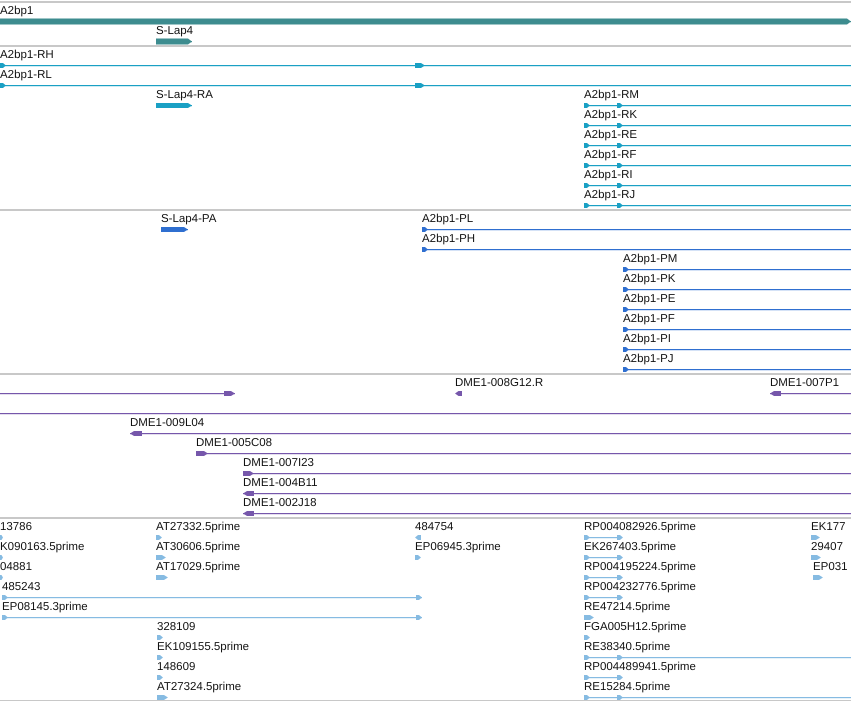  Describe the element at coordinates (611, 115) in the screenshot. I see `feature-label: A2bp1-RK` at that location.